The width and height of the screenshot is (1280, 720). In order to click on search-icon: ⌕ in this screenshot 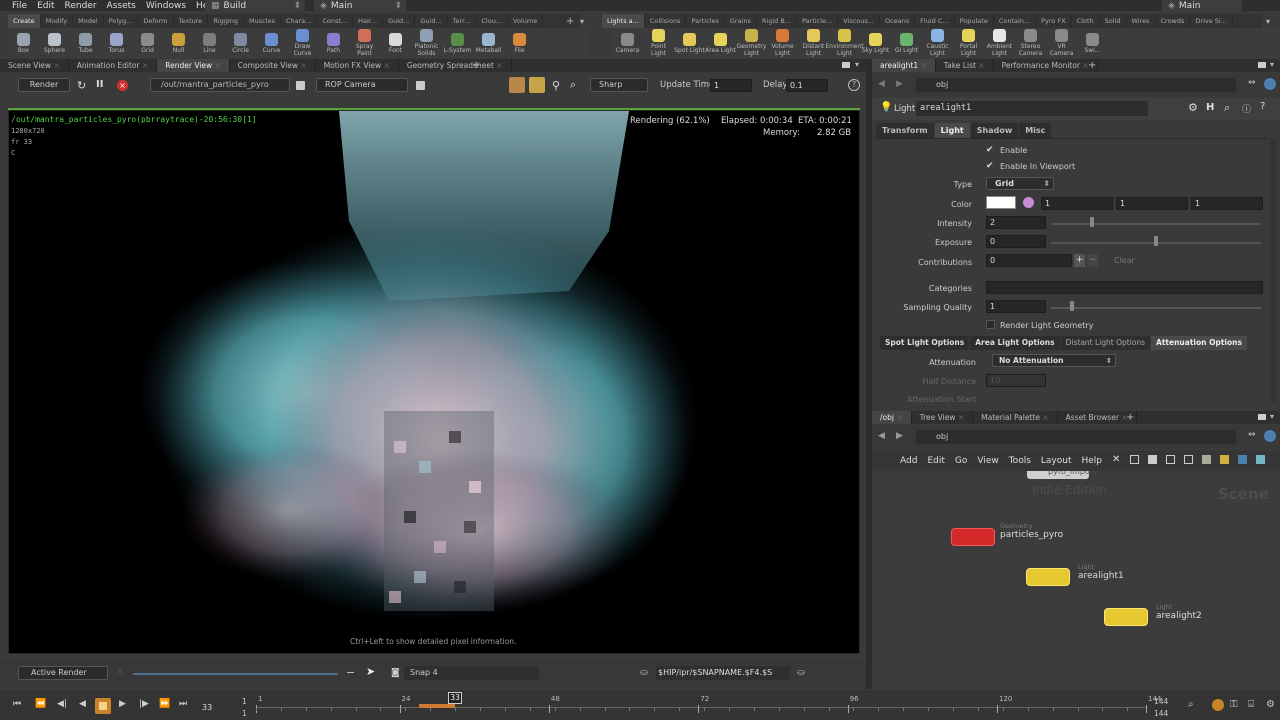, I will do `click(1191, 704)`.